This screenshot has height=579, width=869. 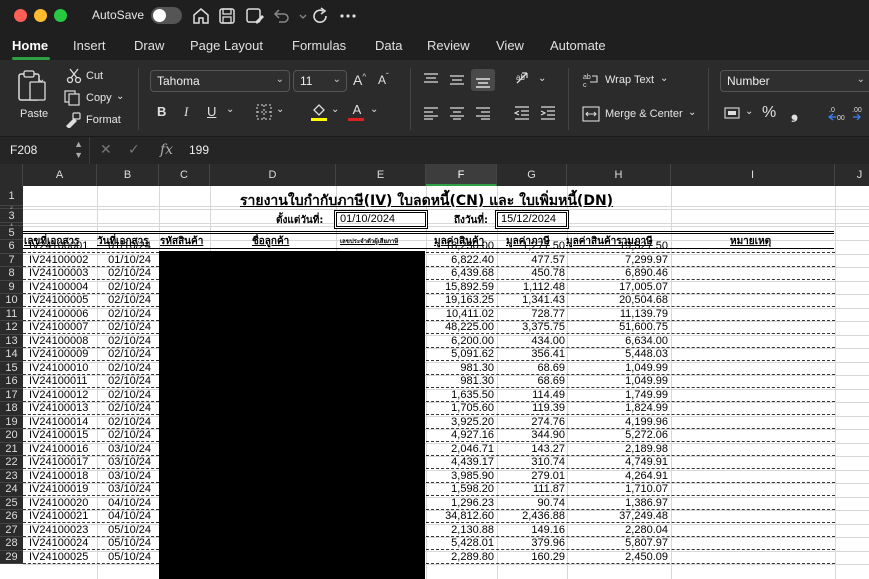 I want to click on row-header-11: 11, so click(x=11, y=314).